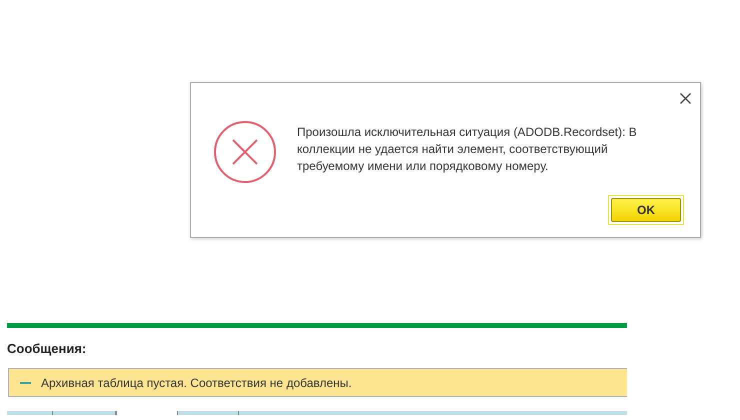  I want to click on panel-title: Сообщения:, so click(47, 349).